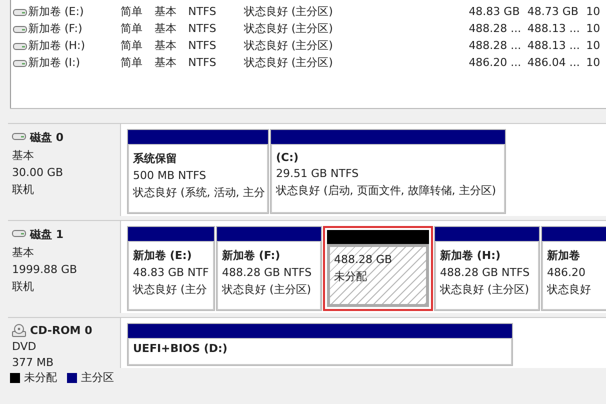 Image resolution: width=606 pixels, height=404 pixels. I want to click on disk-type: DVD, so click(25, 346).